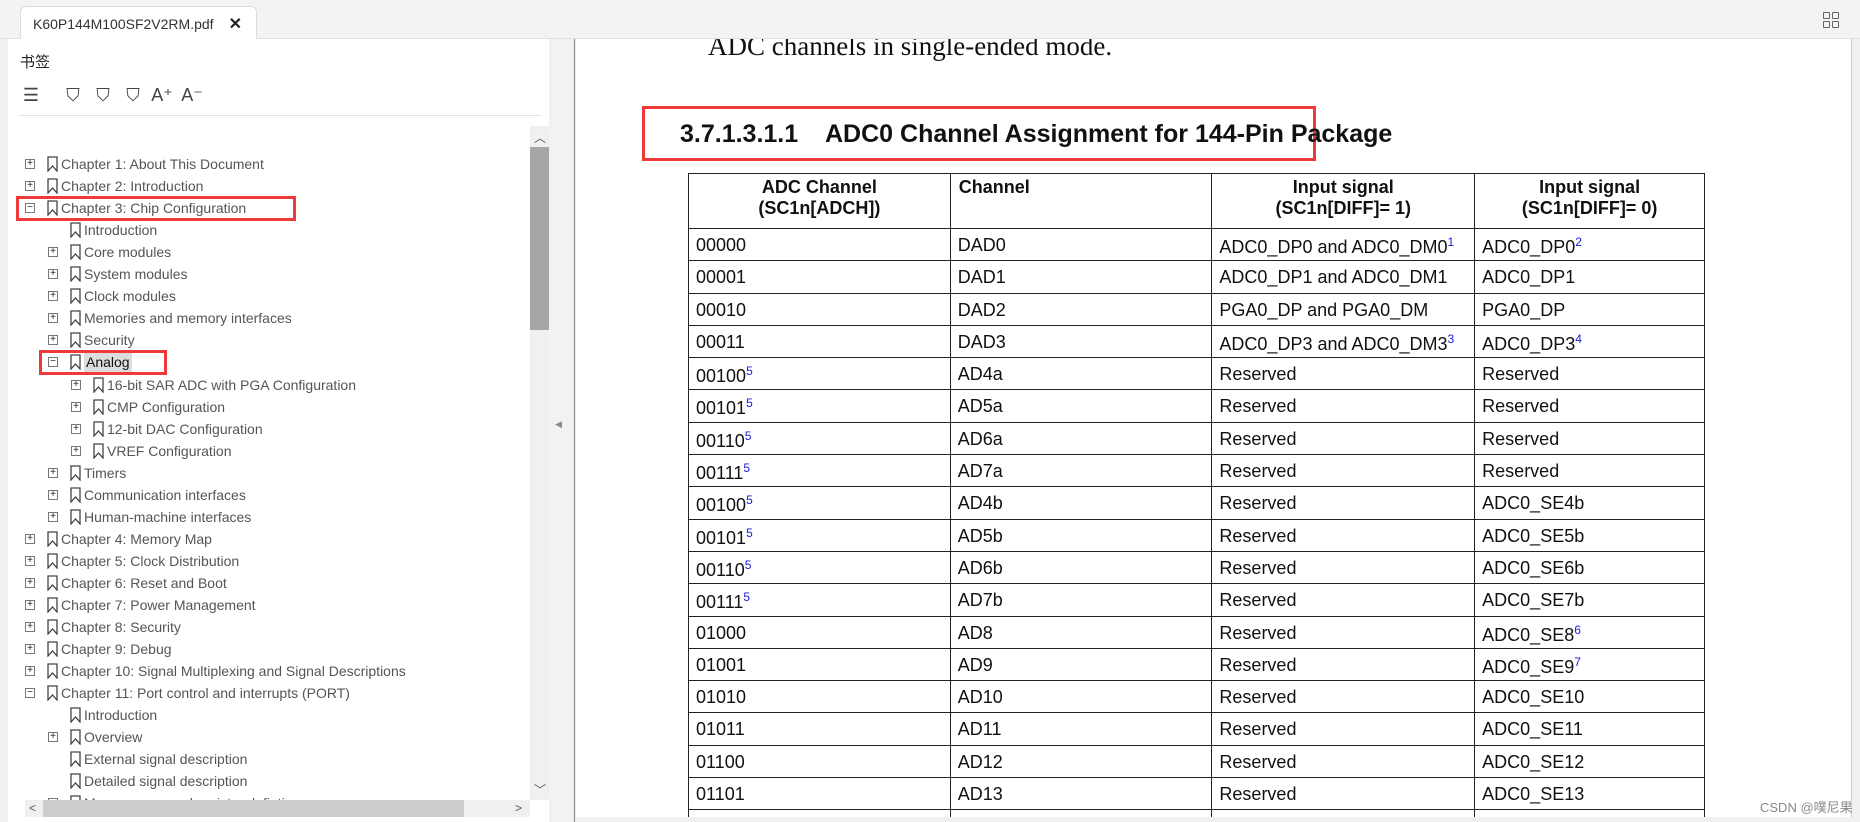 The height and width of the screenshot is (822, 1860). What do you see at coordinates (1451, 242) in the screenshot?
I see `footnote-link: 1` at bounding box center [1451, 242].